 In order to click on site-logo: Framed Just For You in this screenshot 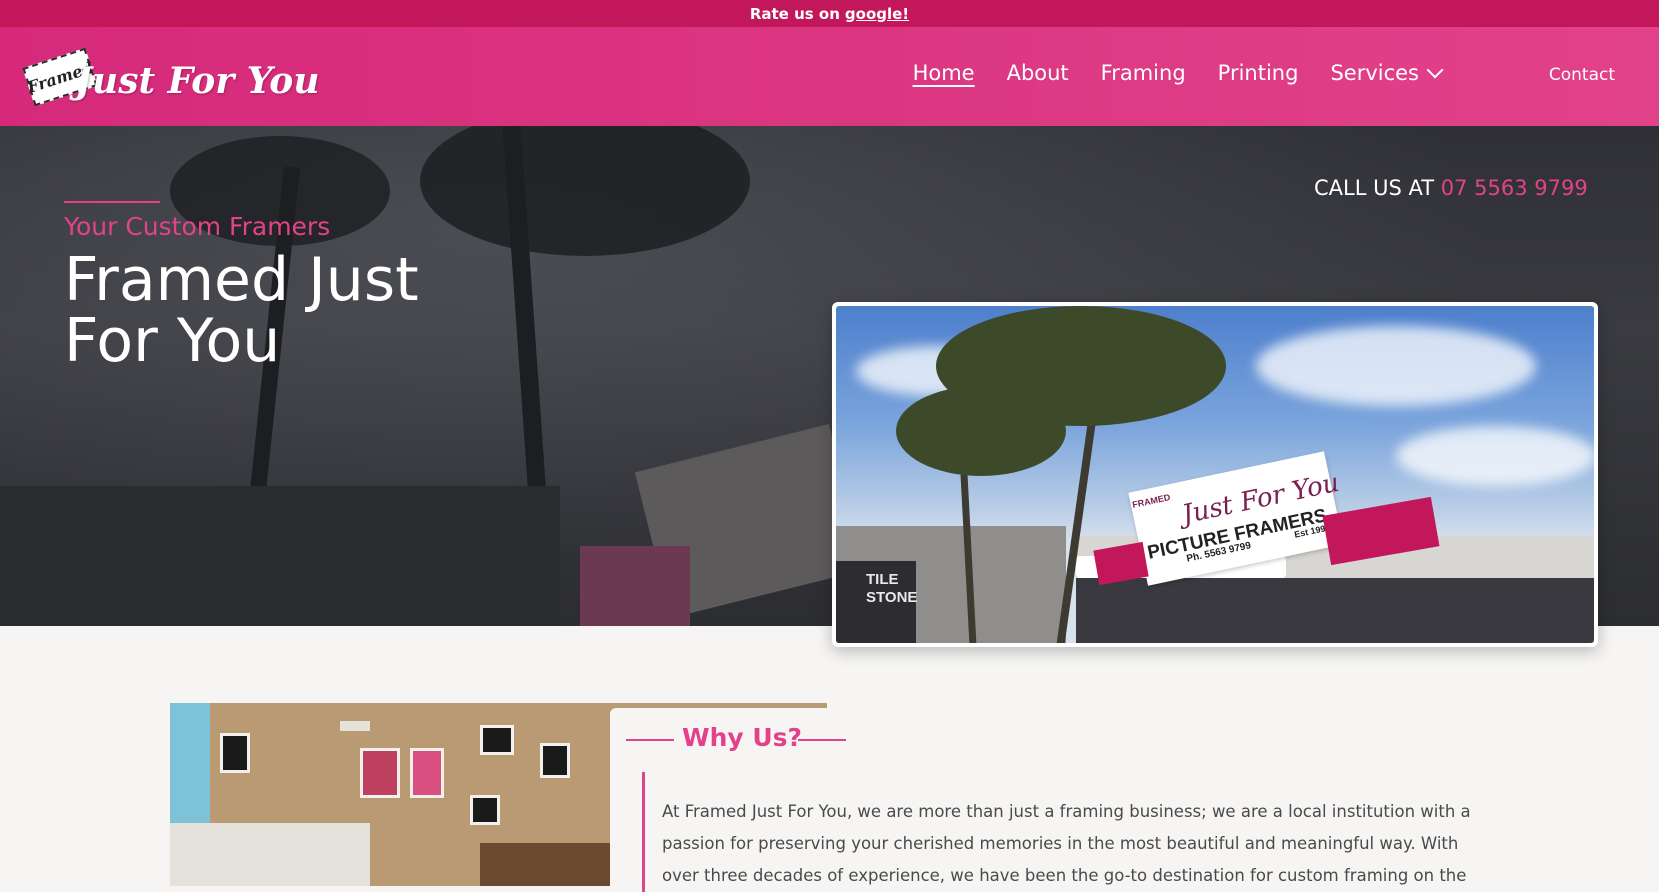, I will do `click(171, 78)`.